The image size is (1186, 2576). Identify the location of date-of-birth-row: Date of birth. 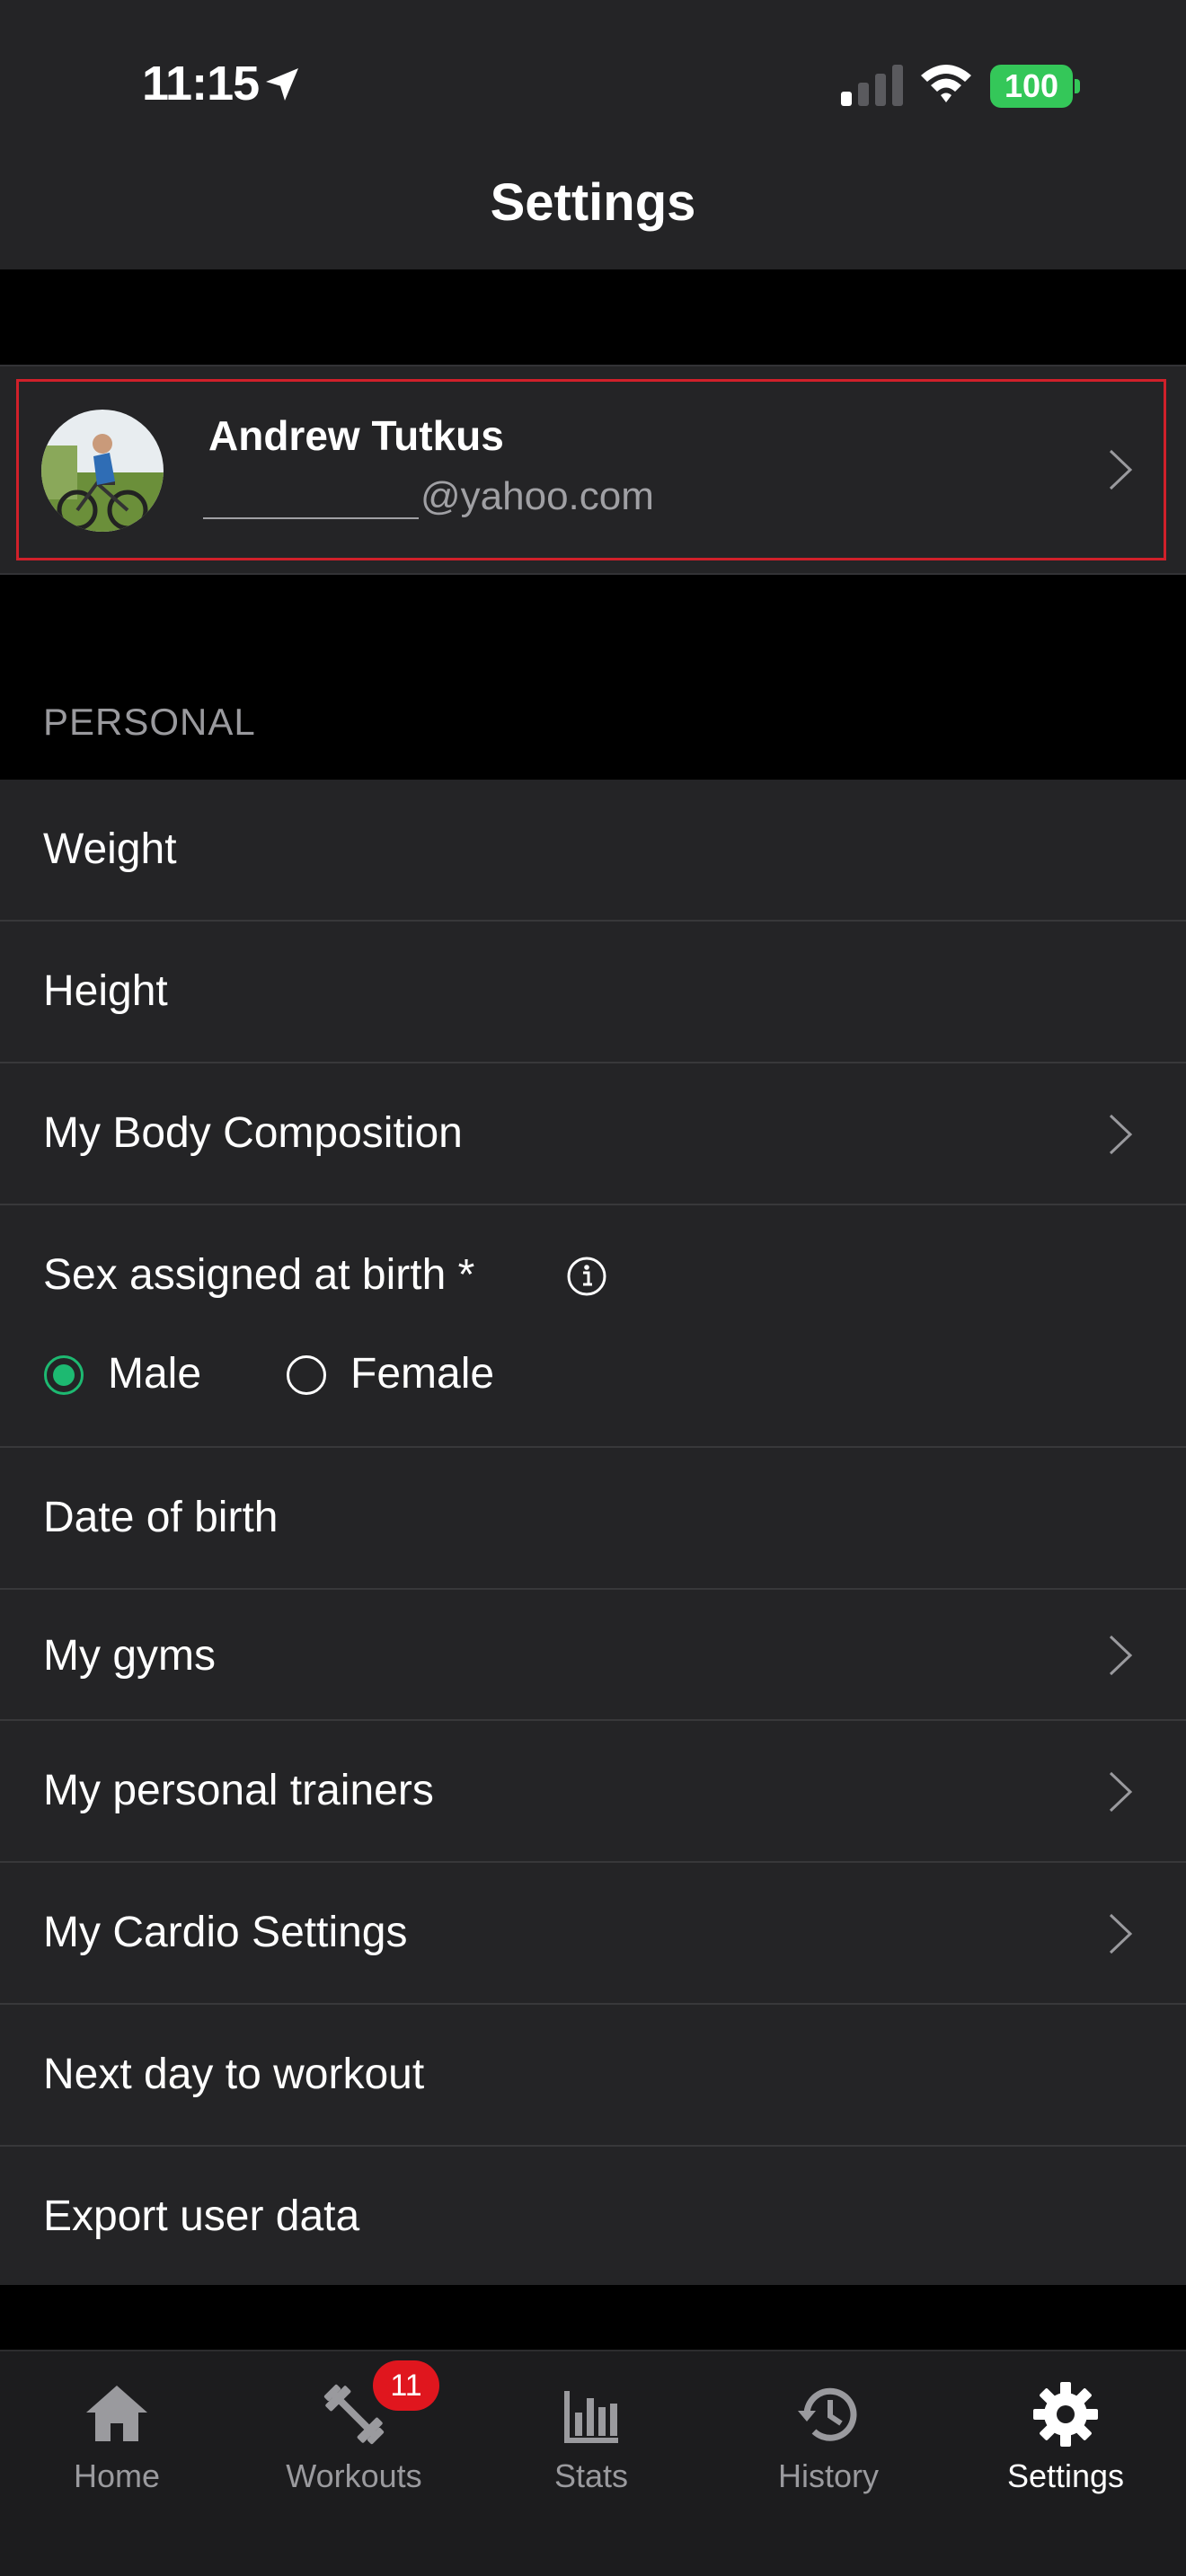
(593, 1519).